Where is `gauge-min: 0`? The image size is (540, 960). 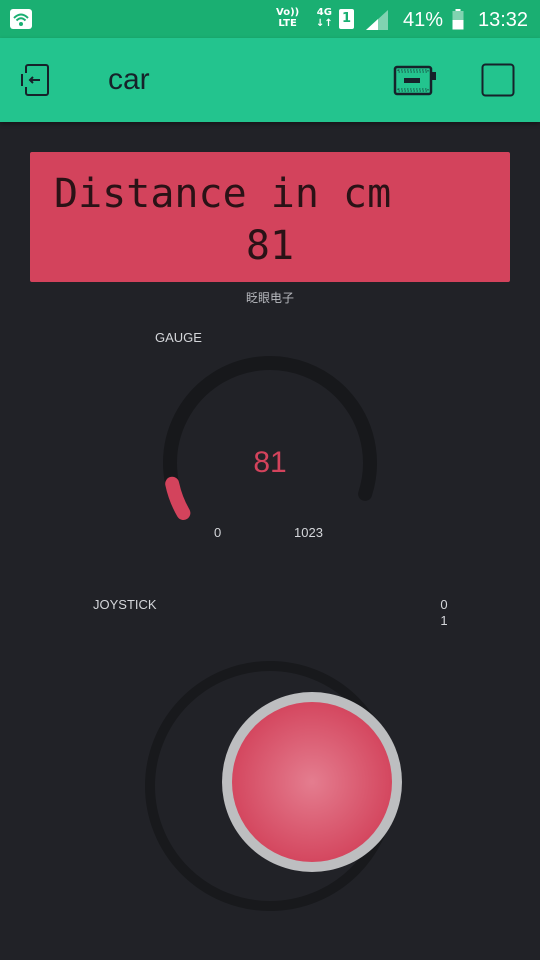
gauge-min: 0 is located at coordinates (218, 532).